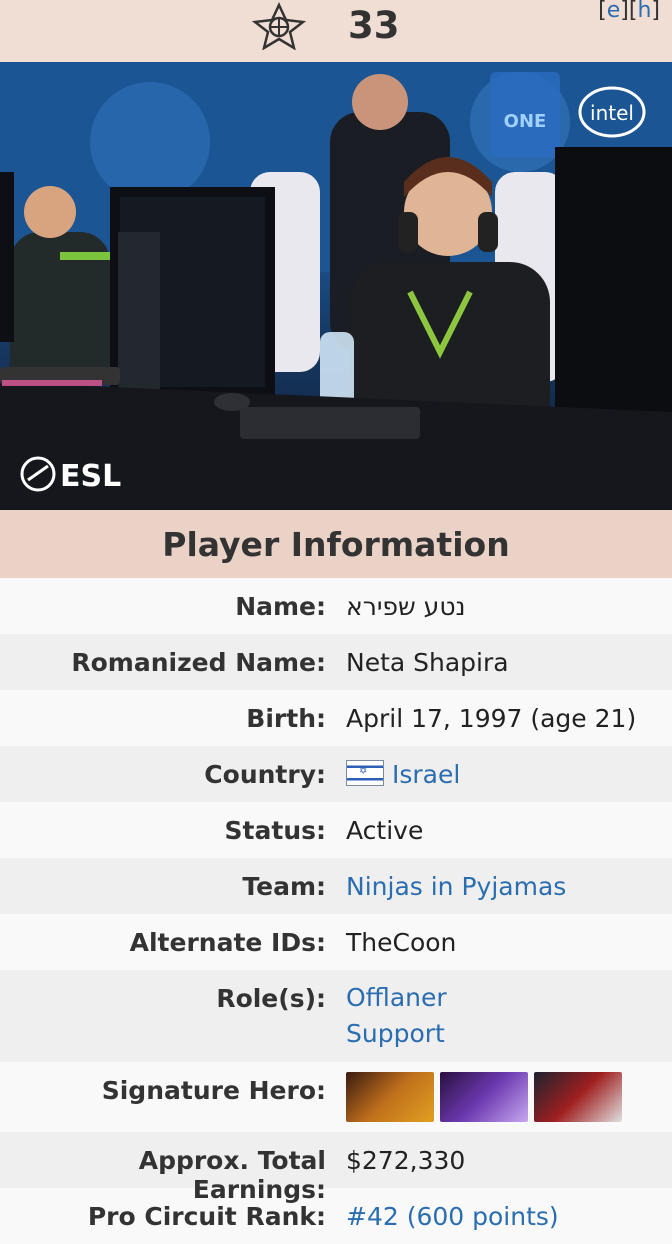 This screenshot has height=1244, width=672. I want to click on info-row-country: Country: ✡ Israel, so click(336, 774).